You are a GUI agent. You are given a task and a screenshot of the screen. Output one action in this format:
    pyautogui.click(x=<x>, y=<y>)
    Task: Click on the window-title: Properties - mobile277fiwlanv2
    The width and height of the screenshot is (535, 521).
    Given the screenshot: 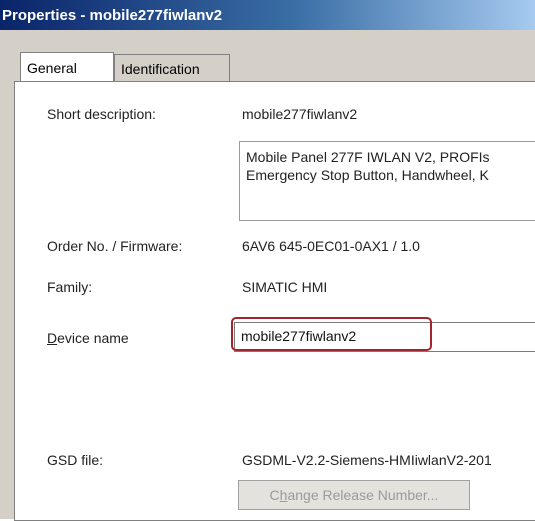 What is the action you would take?
    pyautogui.click(x=112, y=15)
    